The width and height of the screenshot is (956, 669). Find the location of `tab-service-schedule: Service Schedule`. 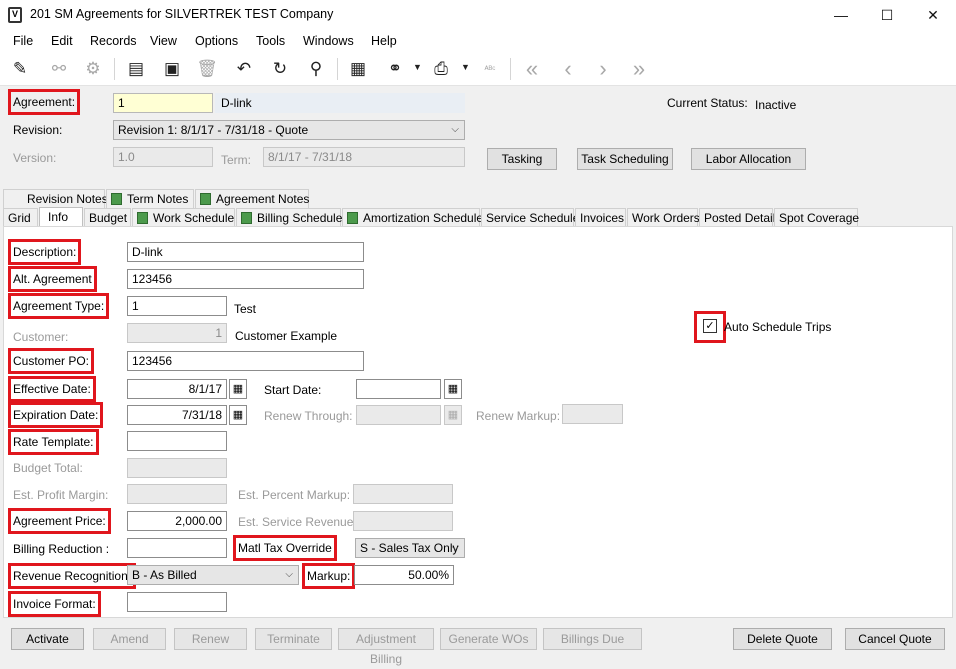

tab-service-schedule: Service Schedule is located at coordinates (530, 217).